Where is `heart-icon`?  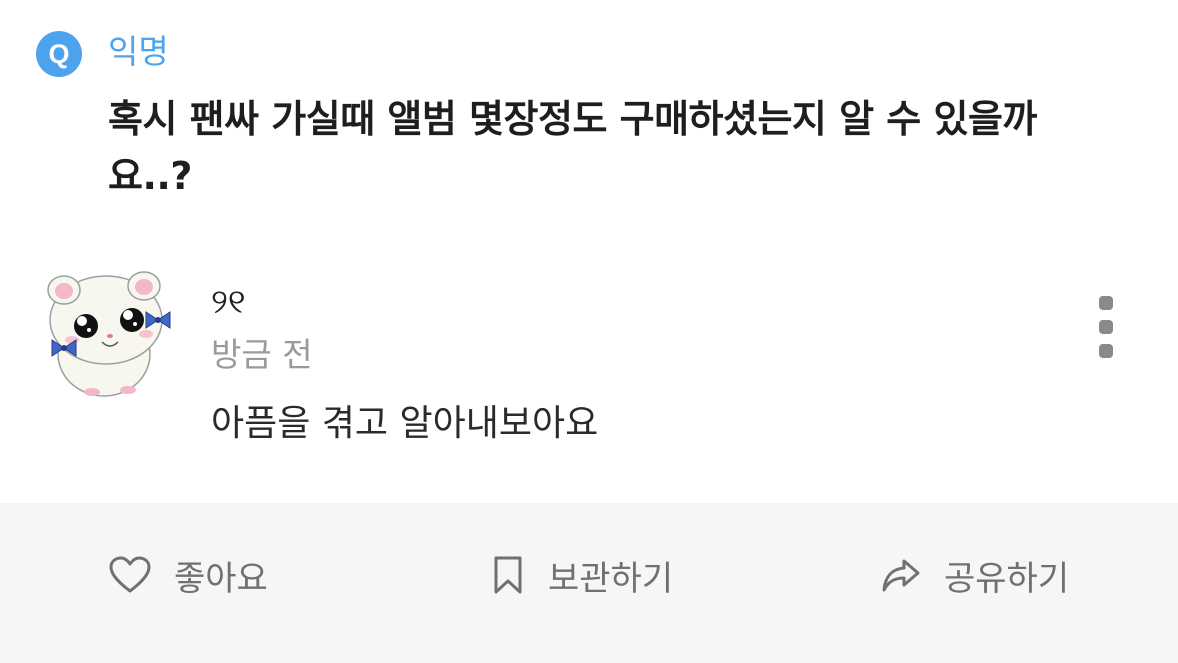 heart-icon is located at coordinates (130, 574).